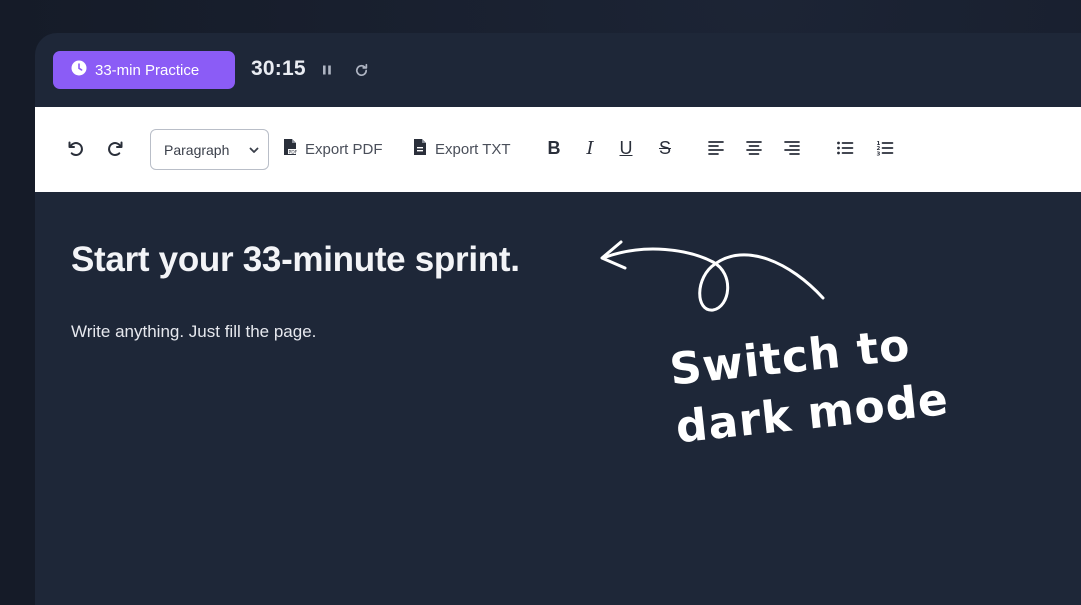  Describe the element at coordinates (193, 332) in the screenshot. I see `editor-body-text: Write anything. Just fill the page.` at that location.